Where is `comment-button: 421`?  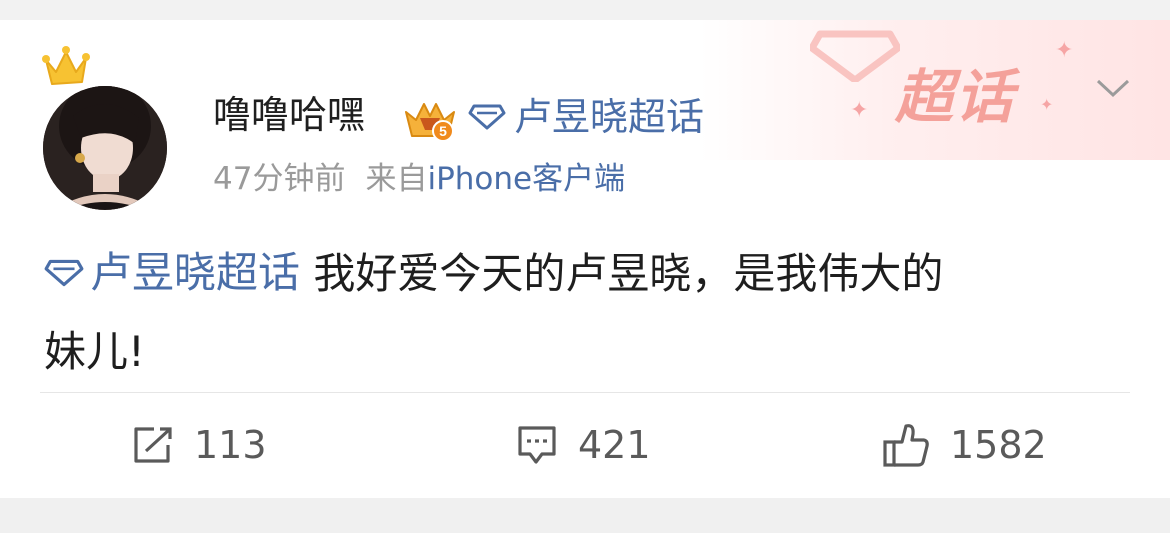 comment-button: 421 is located at coordinates (583, 445).